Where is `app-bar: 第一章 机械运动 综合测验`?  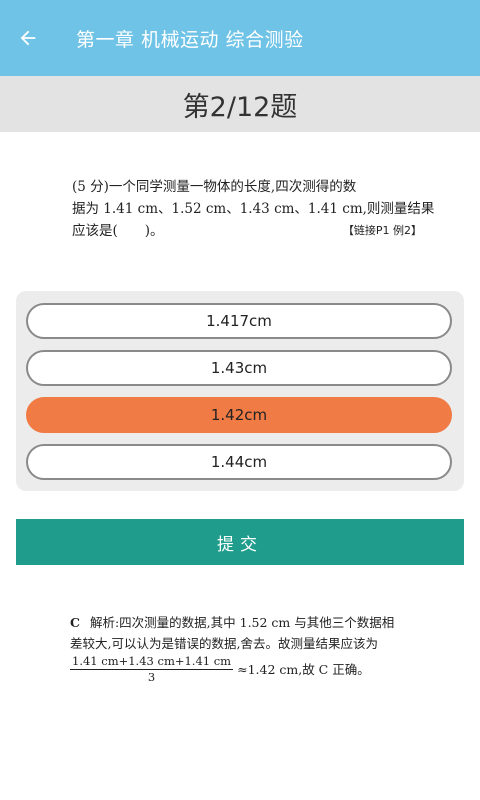
app-bar: 第一章 机械运动 综合测验 is located at coordinates (240, 38).